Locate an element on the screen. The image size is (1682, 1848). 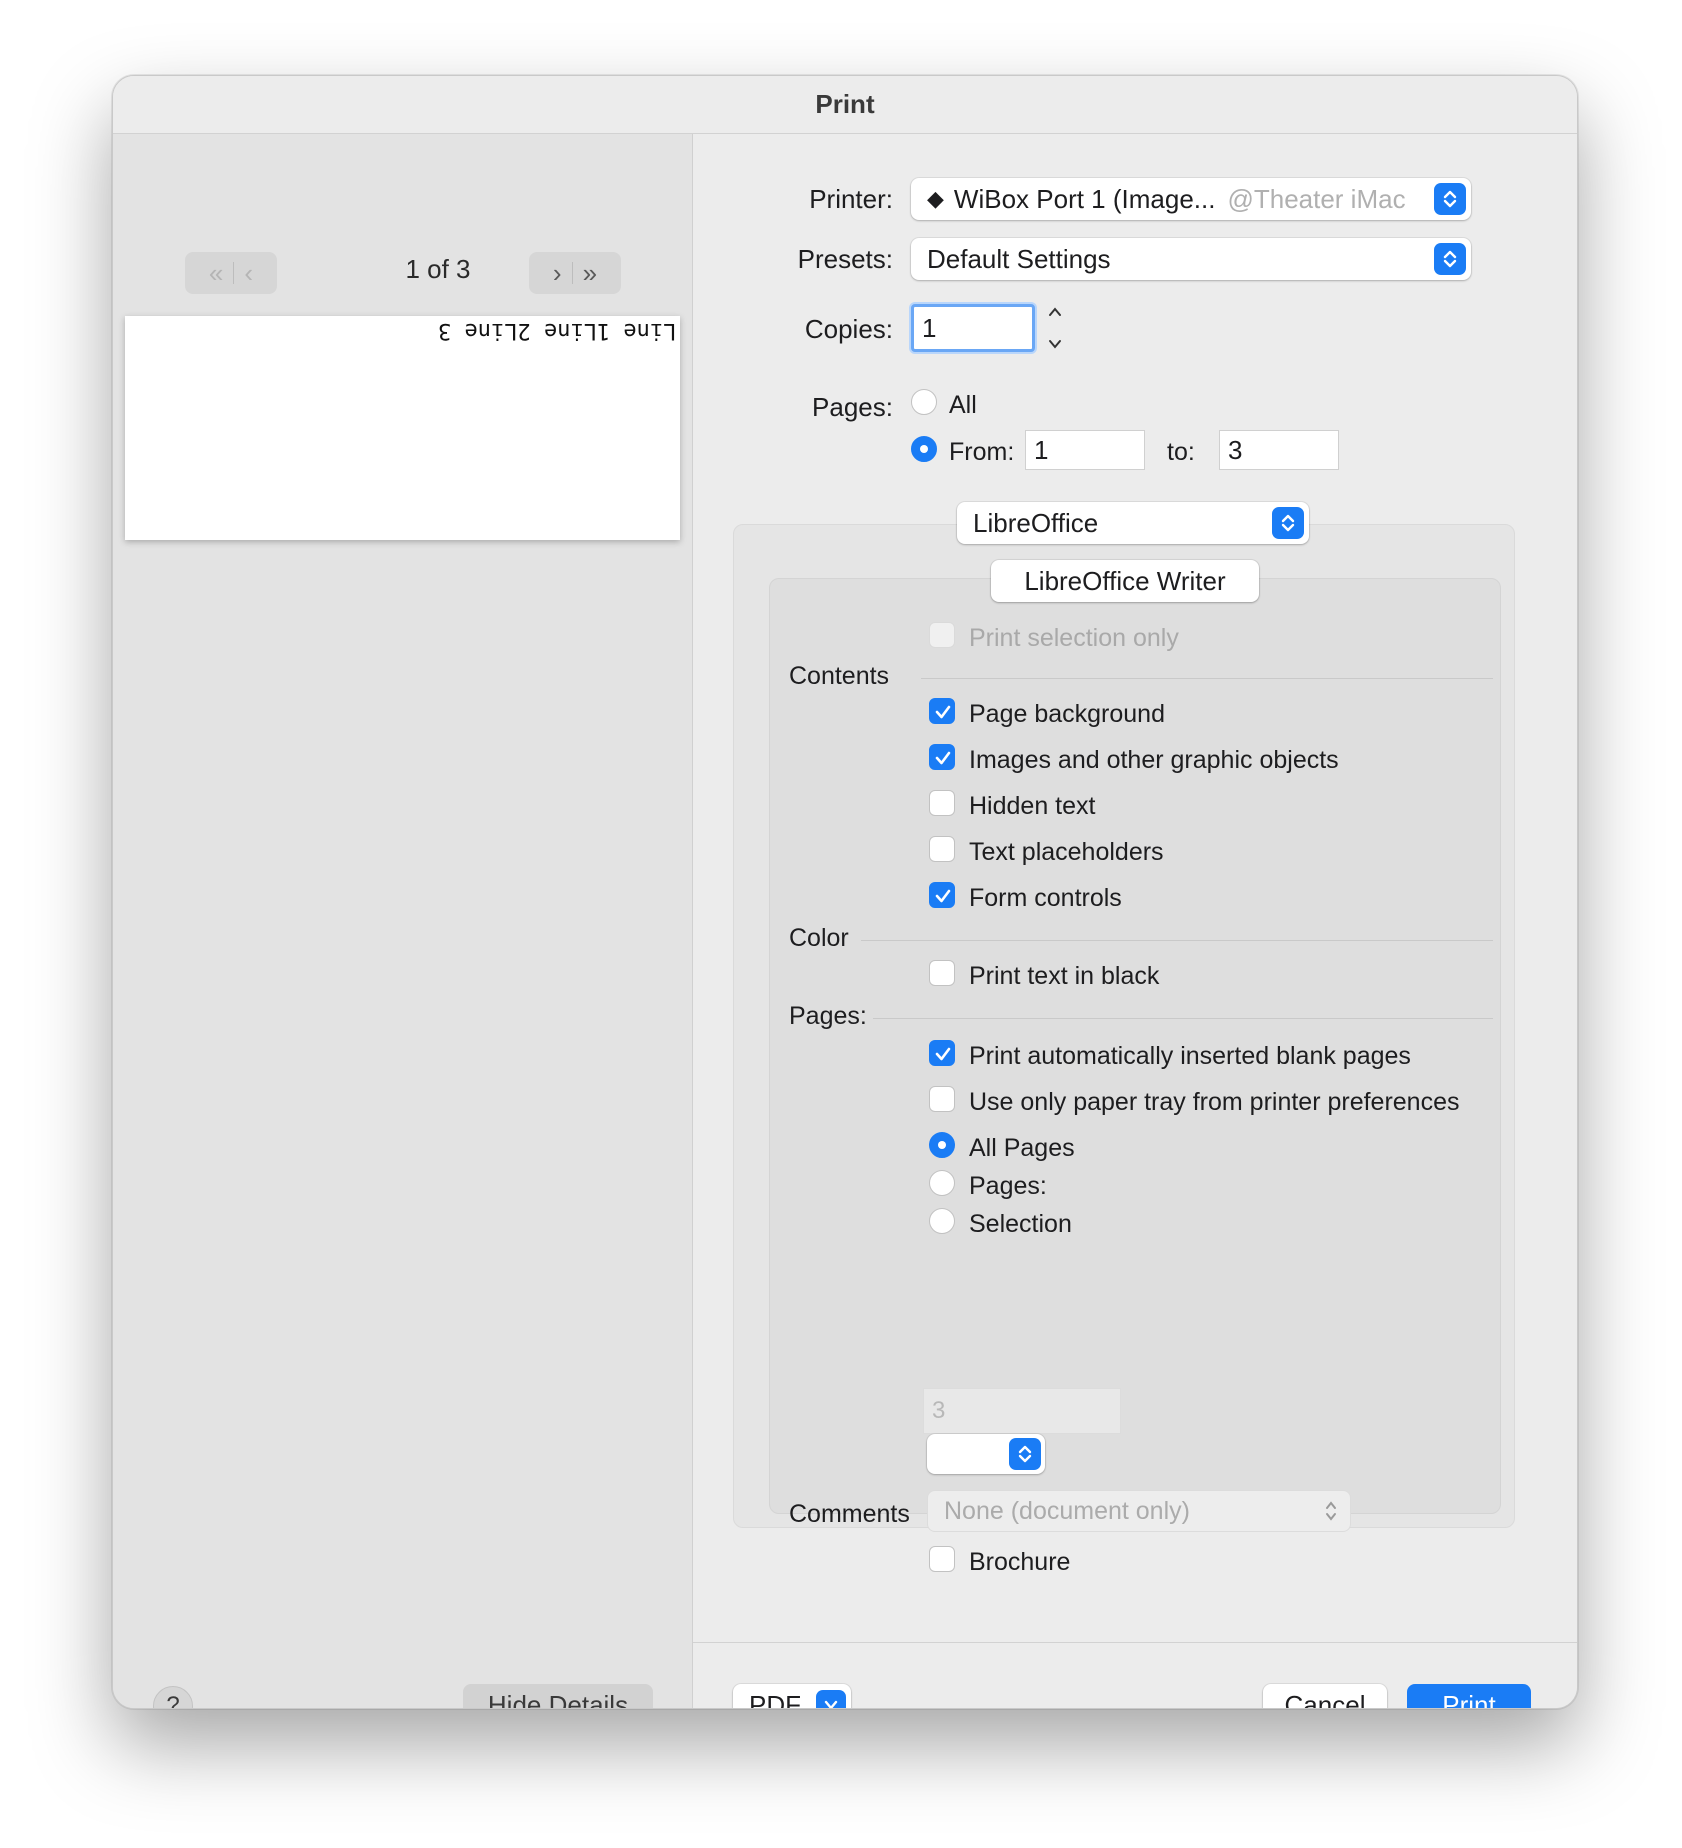
page-background-checkbox is located at coordinates (942, 711).